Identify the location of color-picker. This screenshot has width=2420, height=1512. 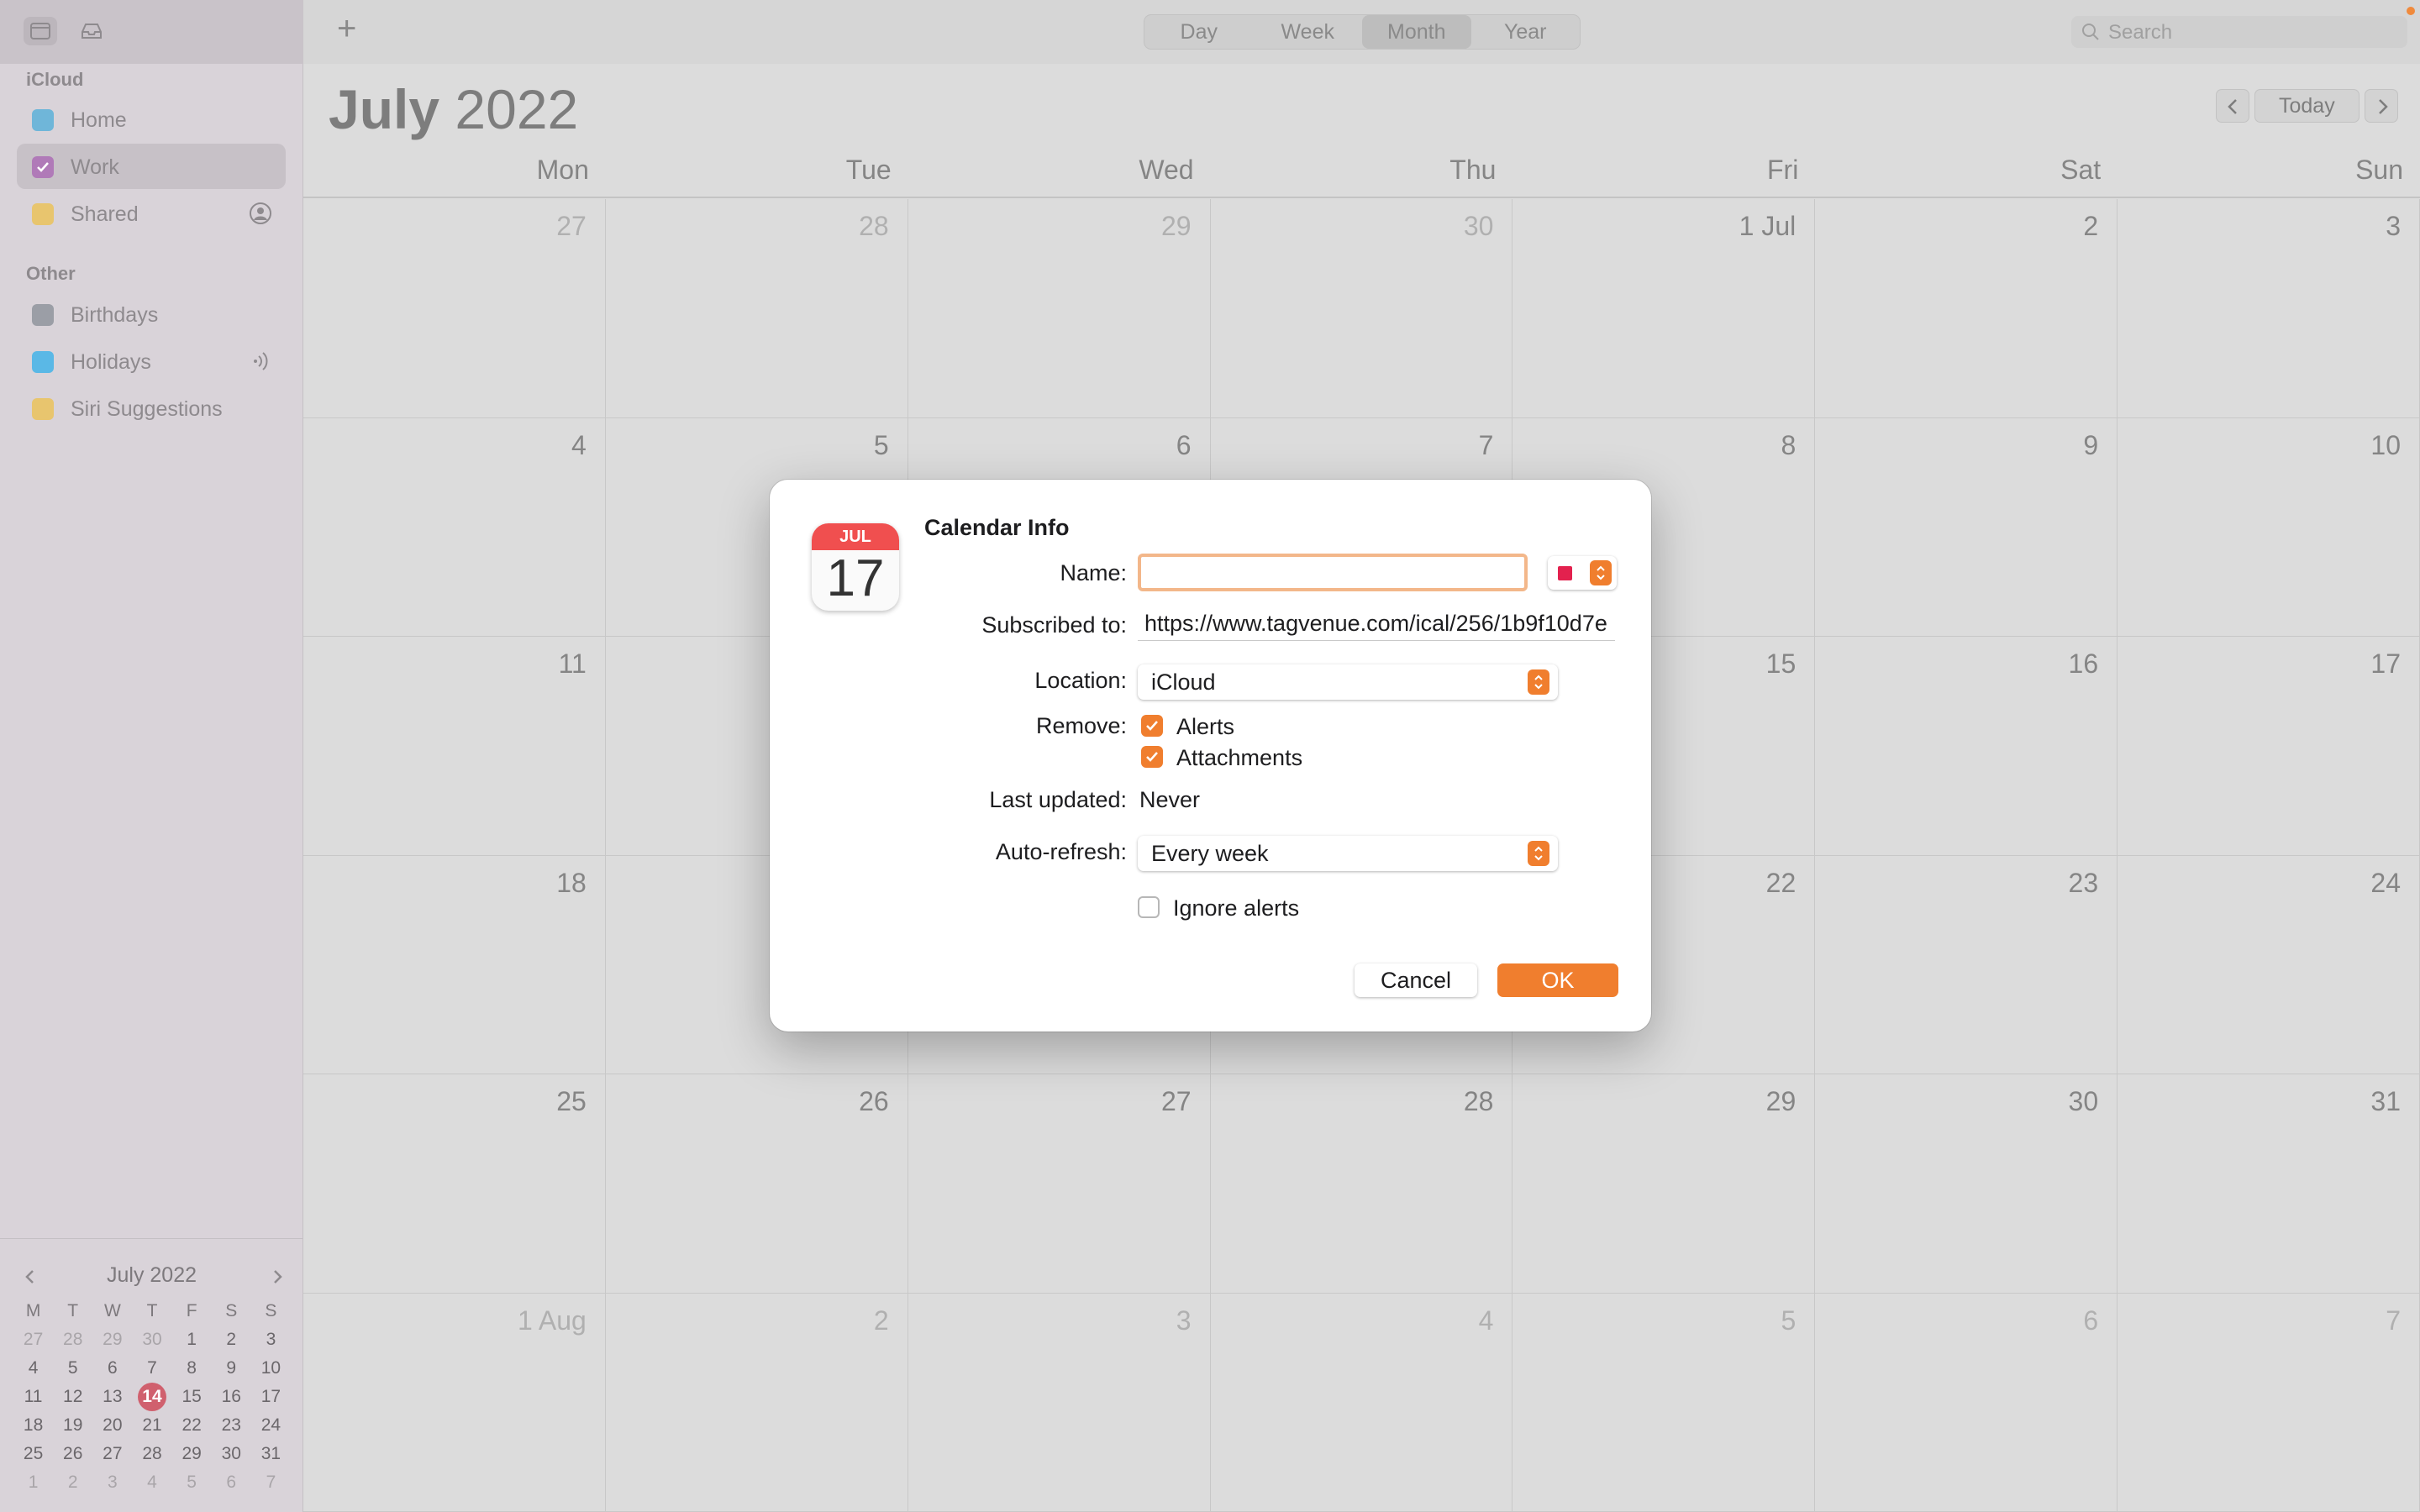
(1583, 573).